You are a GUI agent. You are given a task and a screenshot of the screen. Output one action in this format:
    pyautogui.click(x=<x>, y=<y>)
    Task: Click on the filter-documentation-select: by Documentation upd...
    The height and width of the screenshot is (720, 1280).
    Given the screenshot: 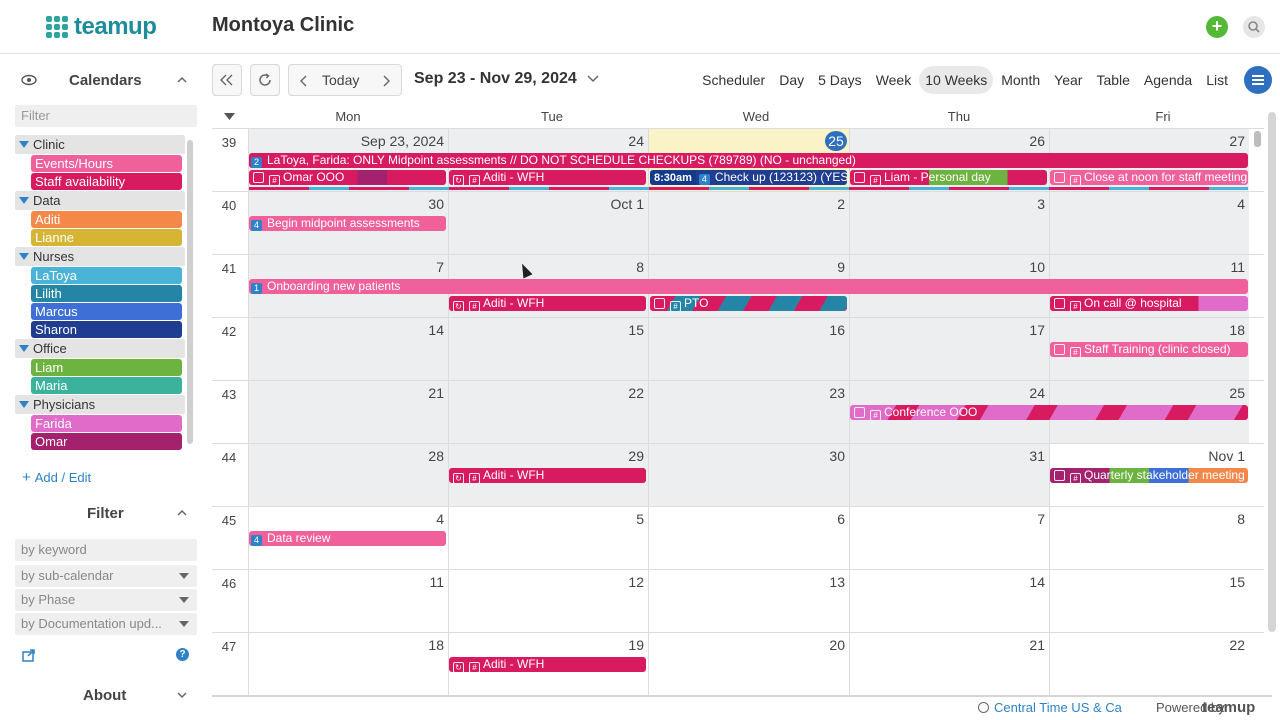 What is the action you would take?
    pyautogui.click(x=106, y=624)
    